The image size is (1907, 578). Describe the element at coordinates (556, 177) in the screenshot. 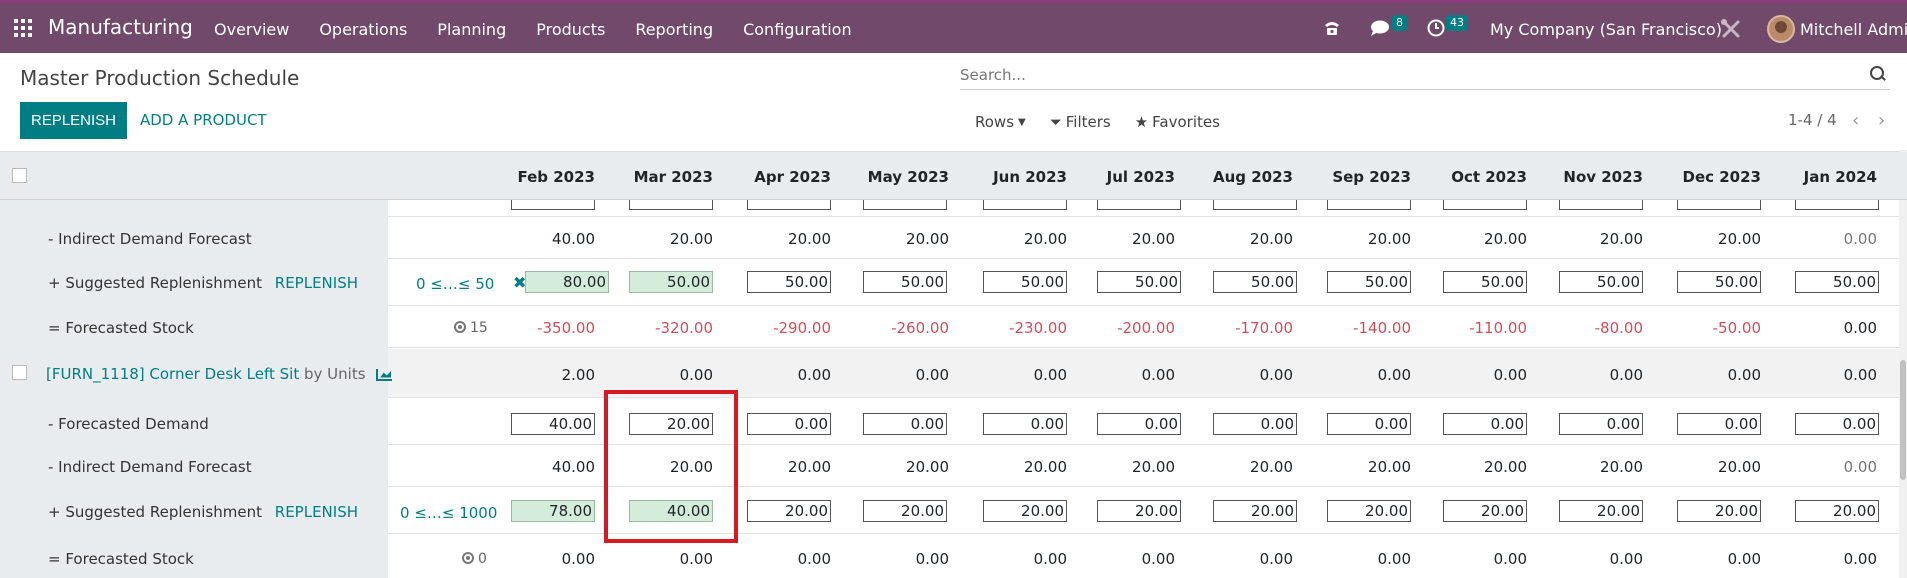

I see `month-header: Feb 2023` at that location.